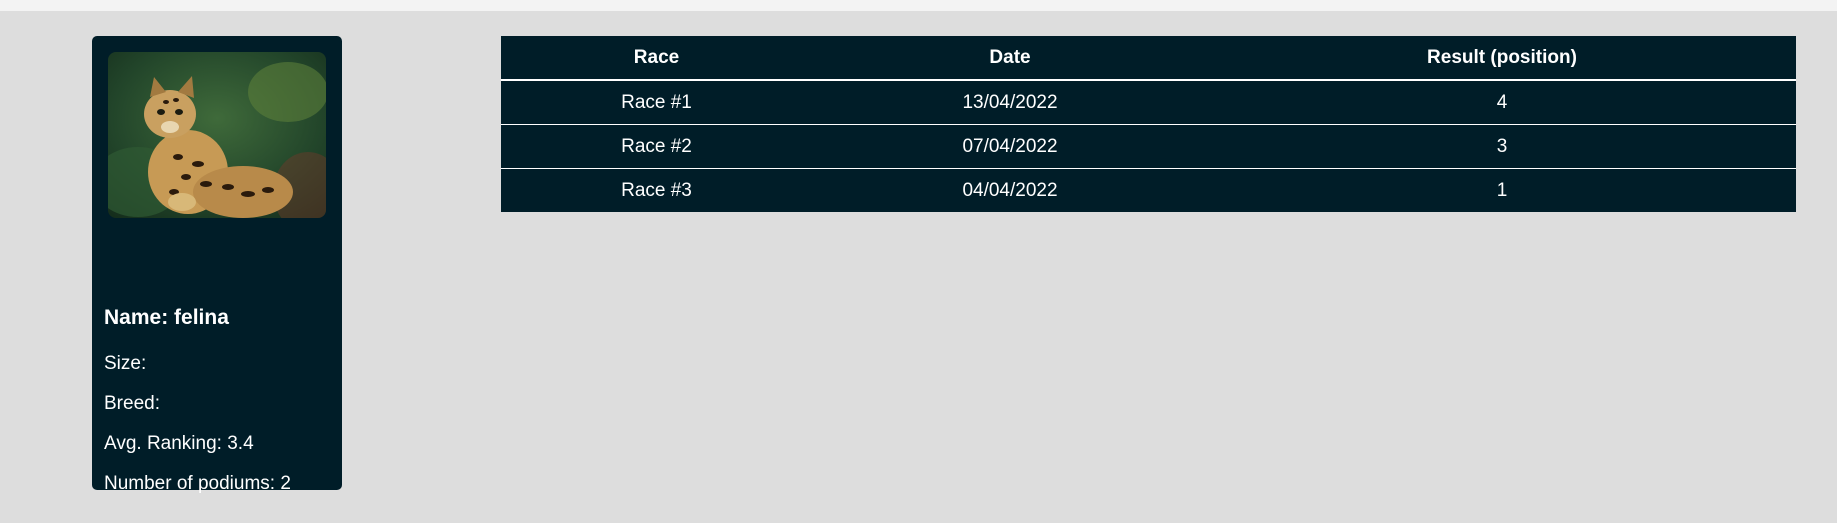 The height and width of the screenshot is (523, 1837). I want to click on cell-race: Race #2, so click(656, 146).